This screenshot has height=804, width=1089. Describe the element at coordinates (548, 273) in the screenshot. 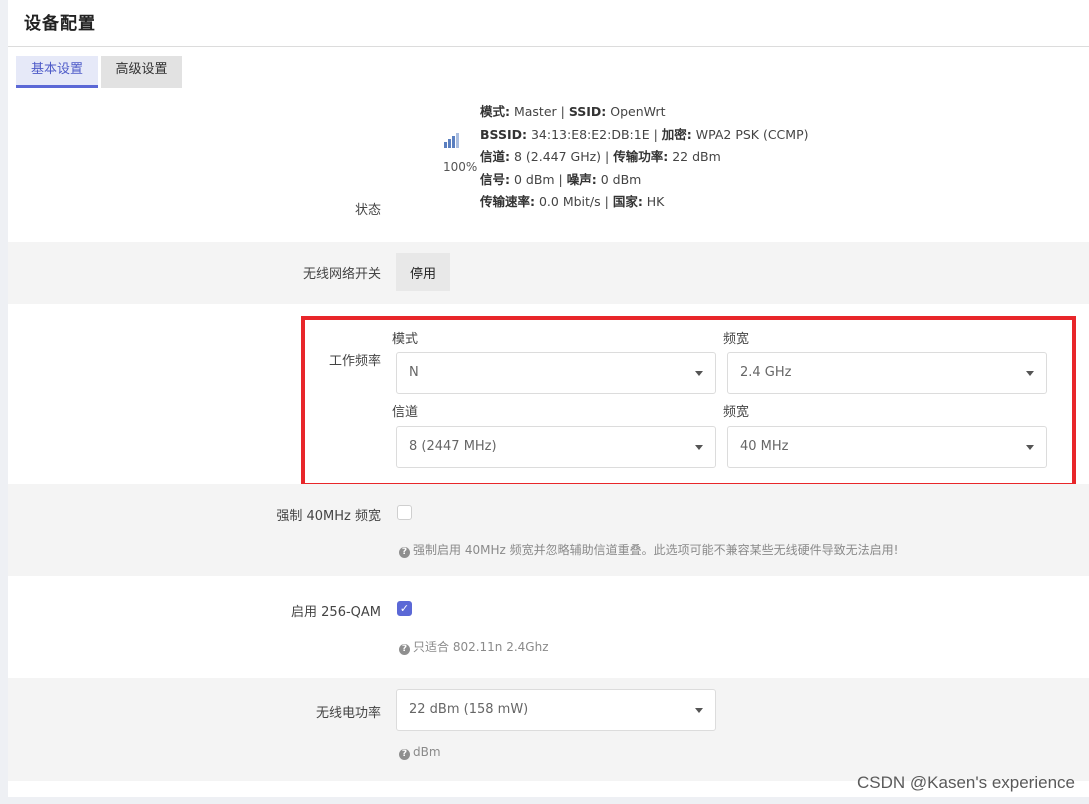

I see `wireless-switch-row` at that location.